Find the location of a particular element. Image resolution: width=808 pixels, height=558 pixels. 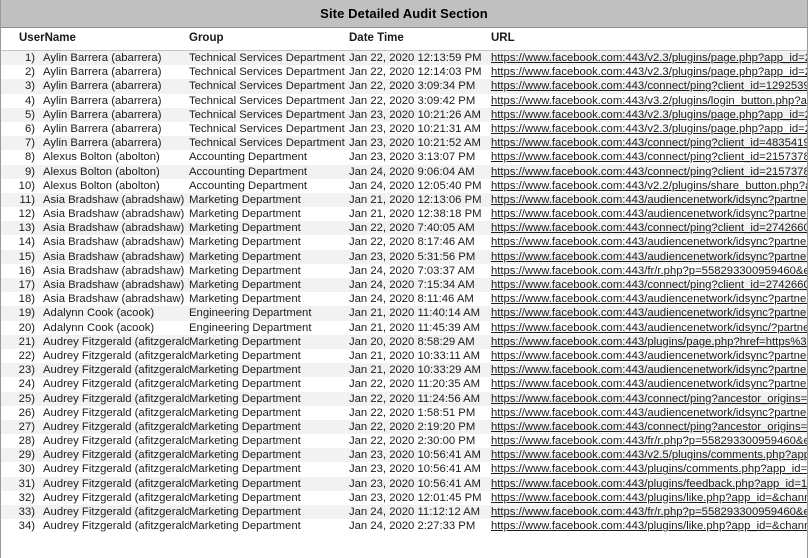

cell-index: 11) is located at coordinates (27, 199).